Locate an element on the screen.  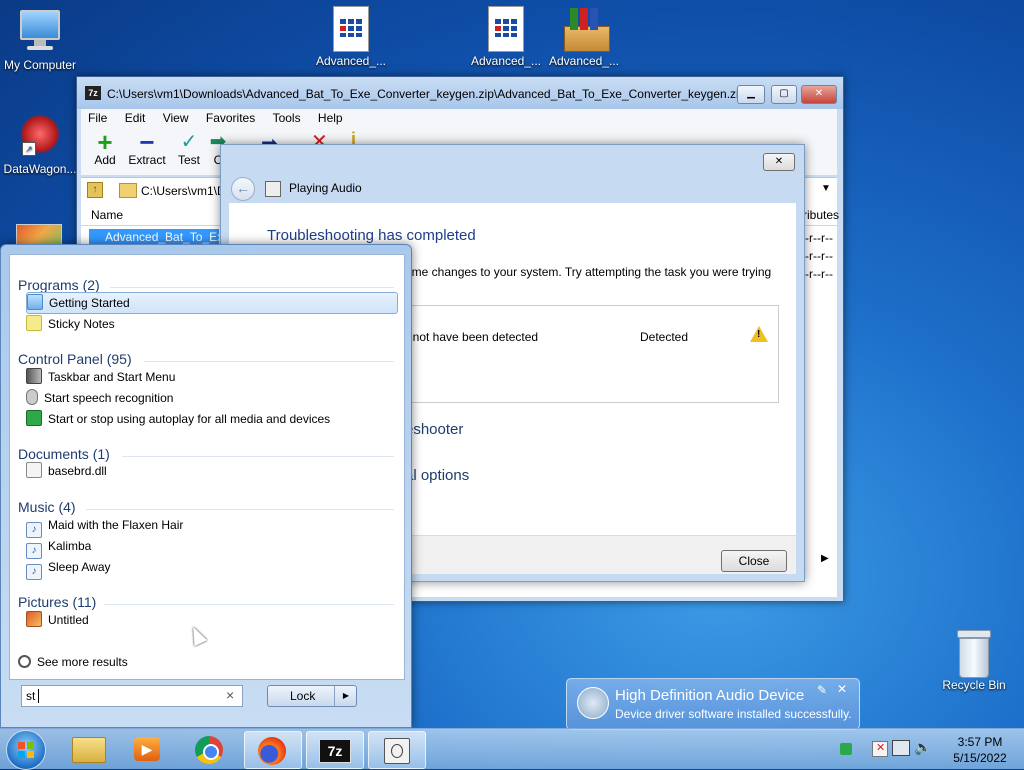
see-more-results-link: See more results is located at coordinates (73, 662).